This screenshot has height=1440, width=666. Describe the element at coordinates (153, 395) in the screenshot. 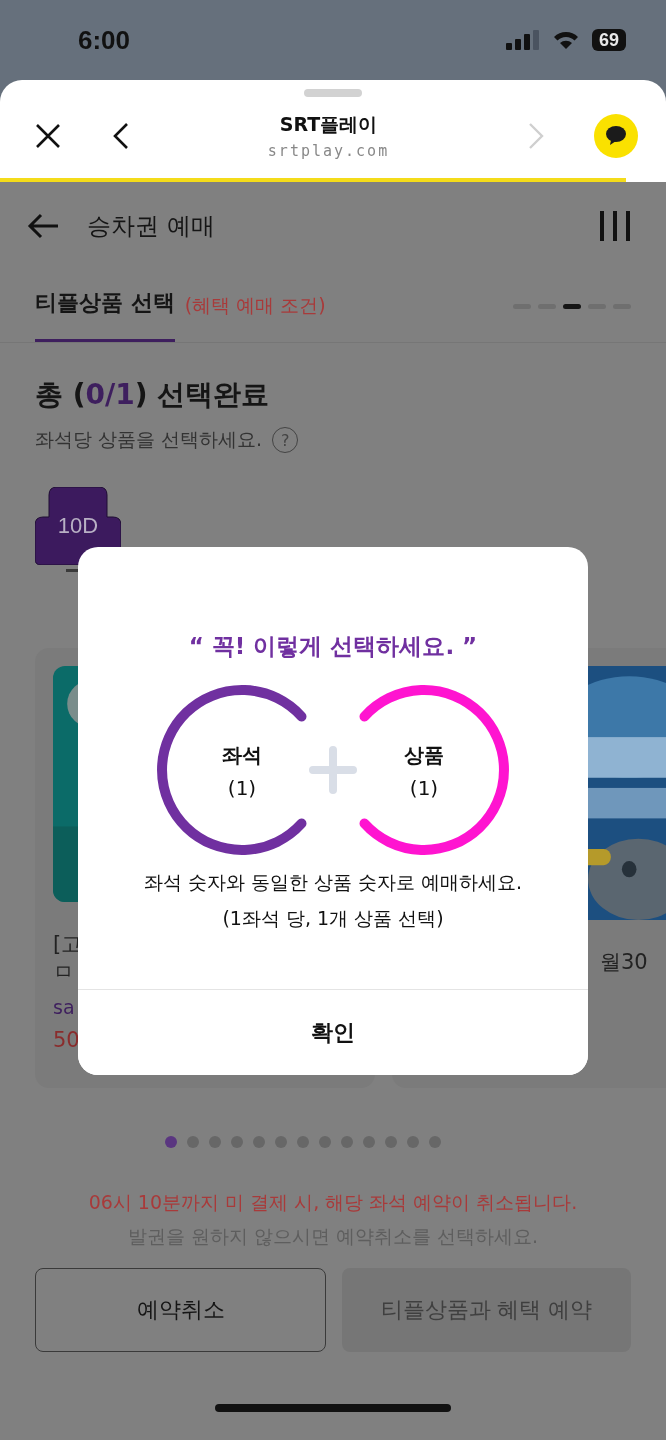

I see `selection-summary: 총 (0/1) 선택완료` at that location.